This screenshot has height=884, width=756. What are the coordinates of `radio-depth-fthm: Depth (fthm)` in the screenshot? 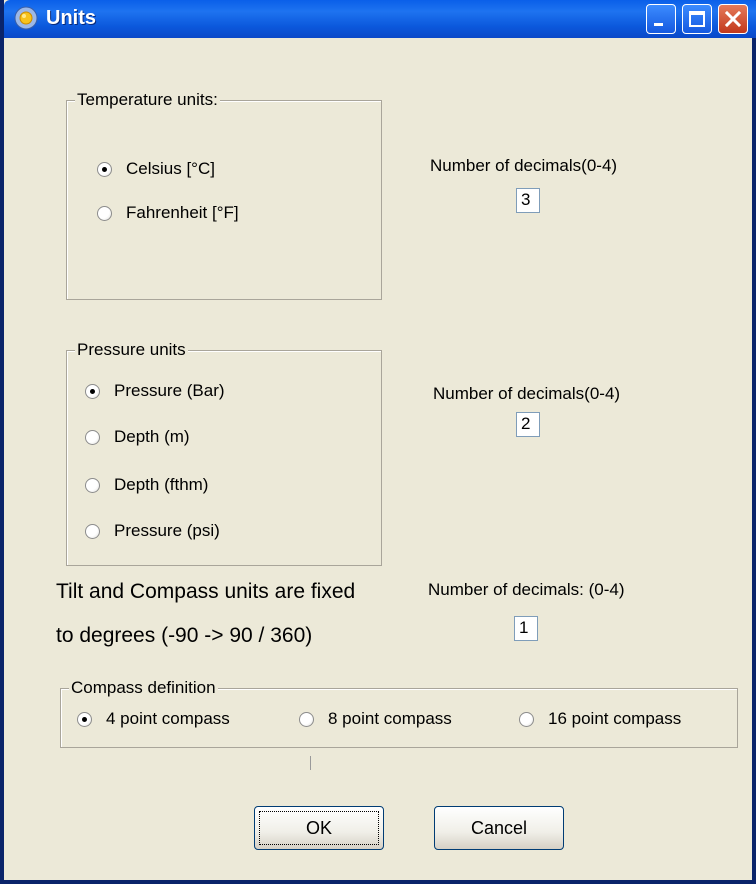 It's located at (146, 485).